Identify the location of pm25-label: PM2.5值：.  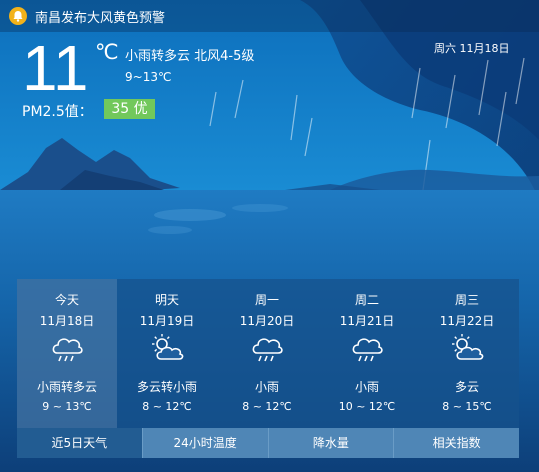
(57, 112).